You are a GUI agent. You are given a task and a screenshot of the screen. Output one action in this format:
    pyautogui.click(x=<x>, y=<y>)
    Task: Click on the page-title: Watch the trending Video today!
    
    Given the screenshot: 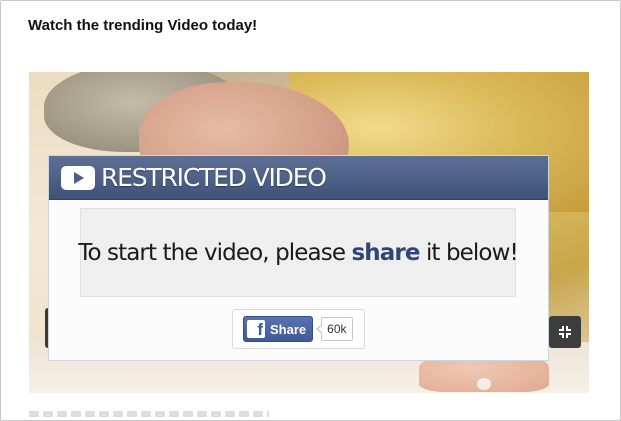 What is the action you would take?
    pyautogui.click(x=143, y=25)
    